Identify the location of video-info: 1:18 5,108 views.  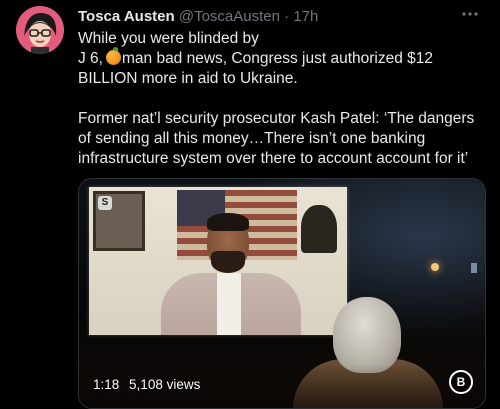
(149, 385).